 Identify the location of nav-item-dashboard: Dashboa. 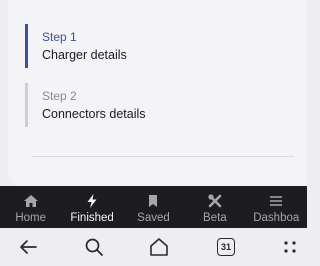
(276, 207).